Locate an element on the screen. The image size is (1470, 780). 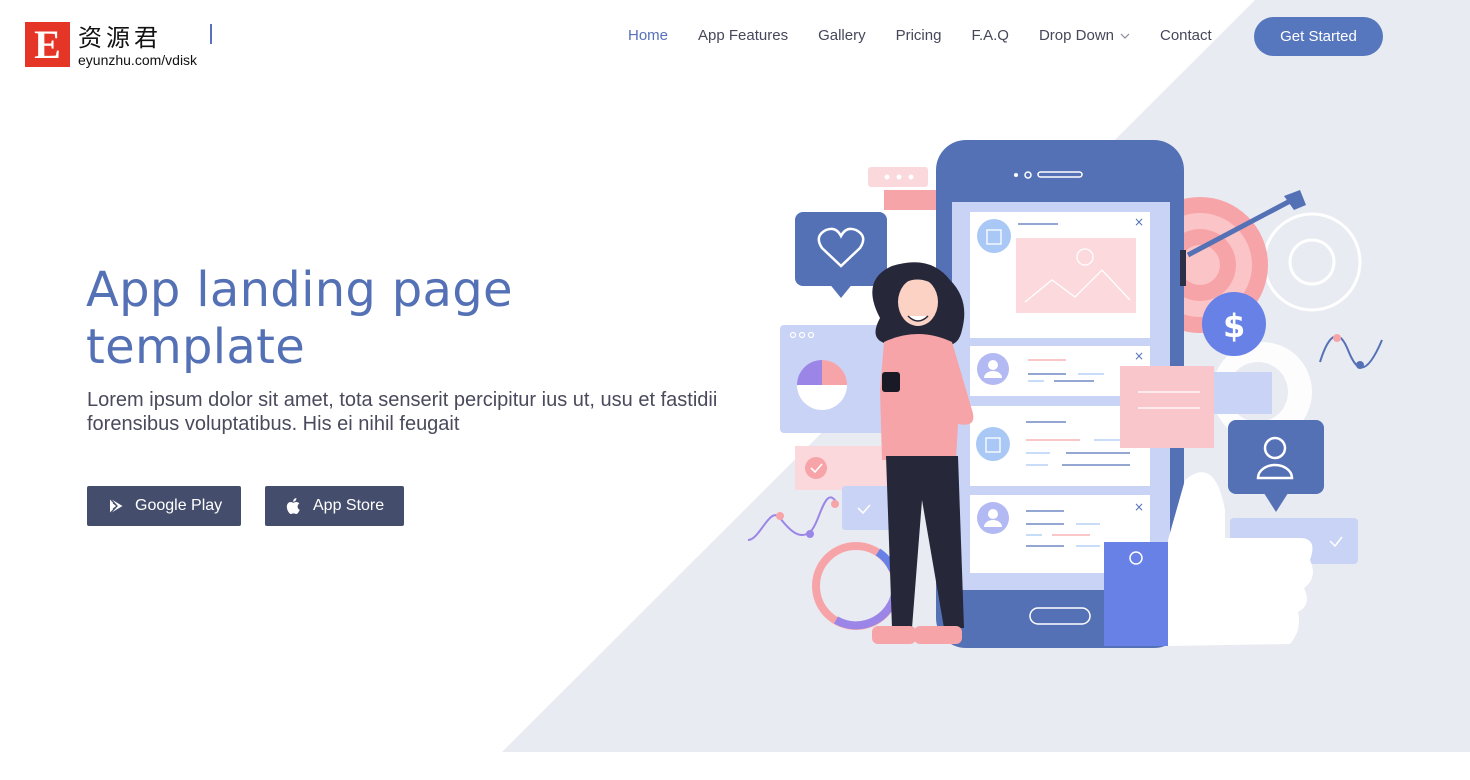
google-play-button: Google Play is located at coordinates (164, 506).